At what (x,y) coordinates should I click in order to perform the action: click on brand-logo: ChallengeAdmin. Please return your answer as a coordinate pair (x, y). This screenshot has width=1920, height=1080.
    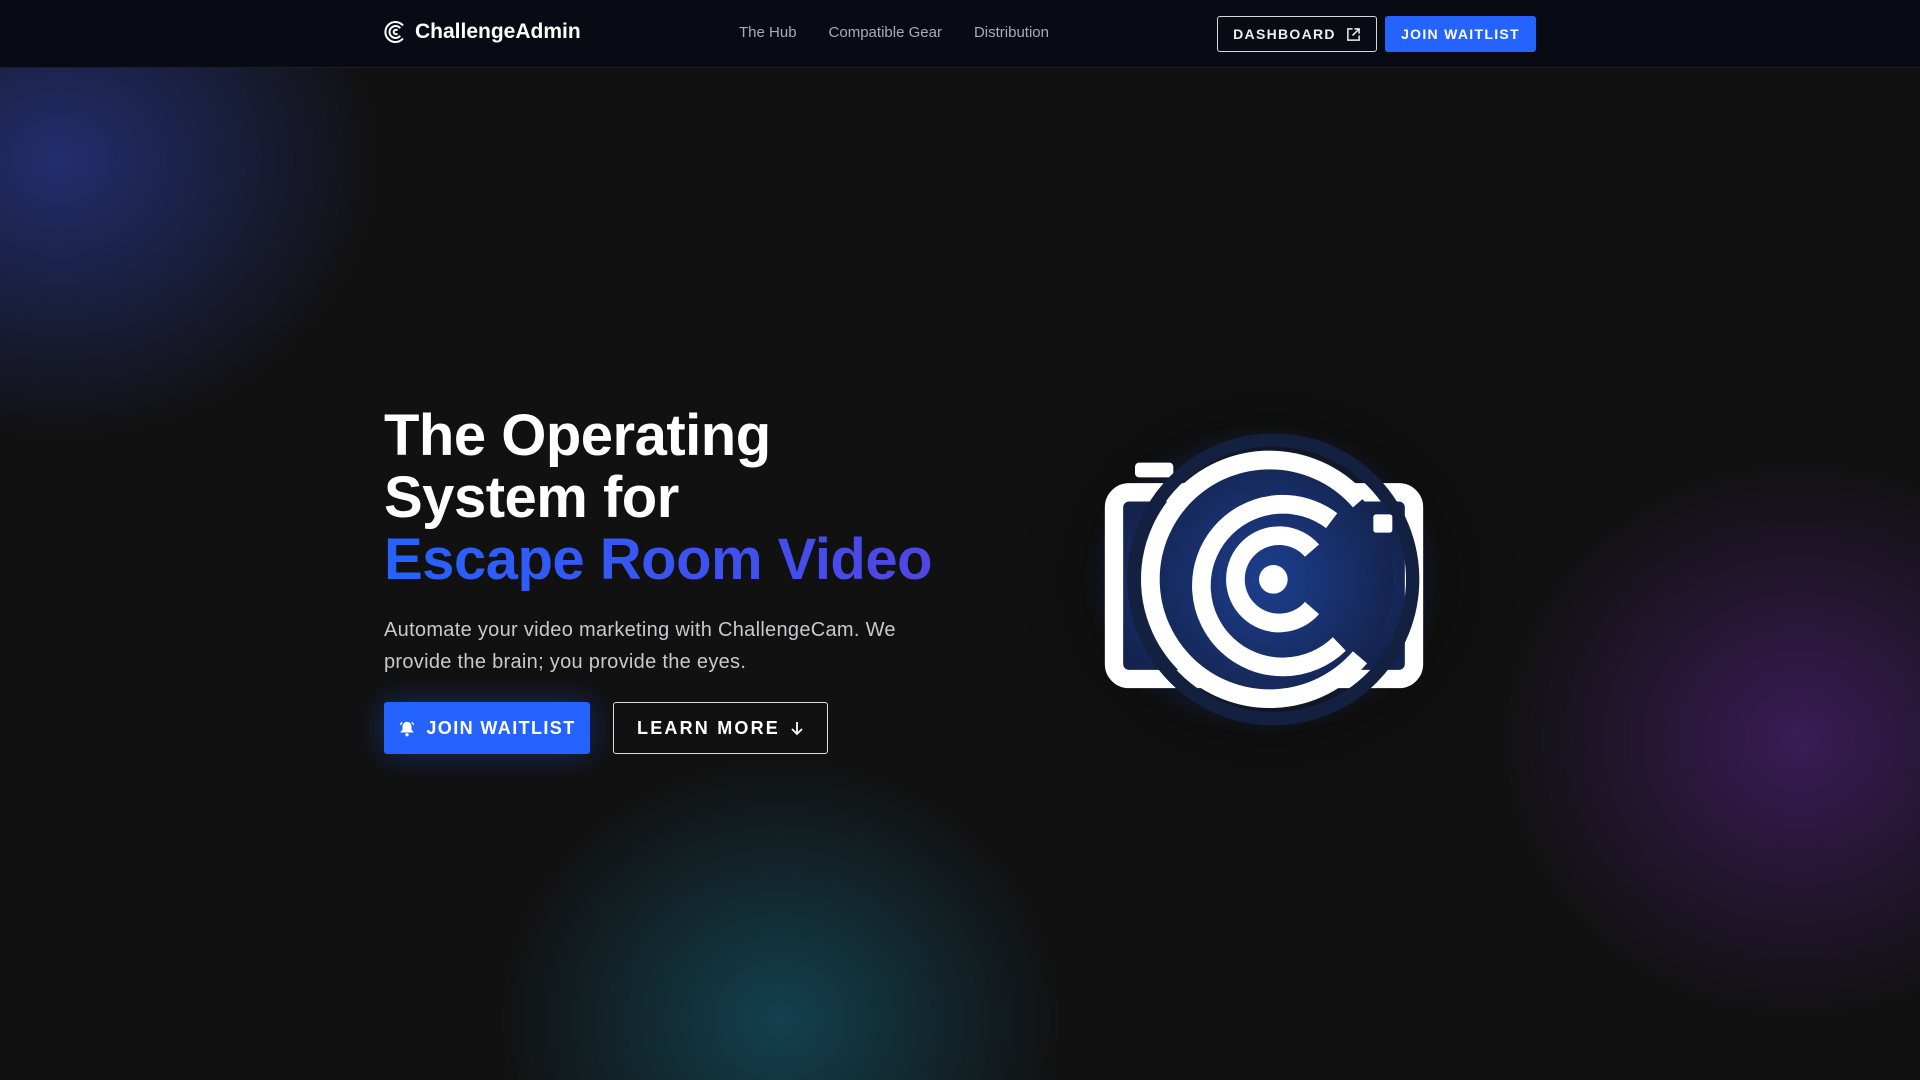
    Looking at the image, I should click on (482, 32).